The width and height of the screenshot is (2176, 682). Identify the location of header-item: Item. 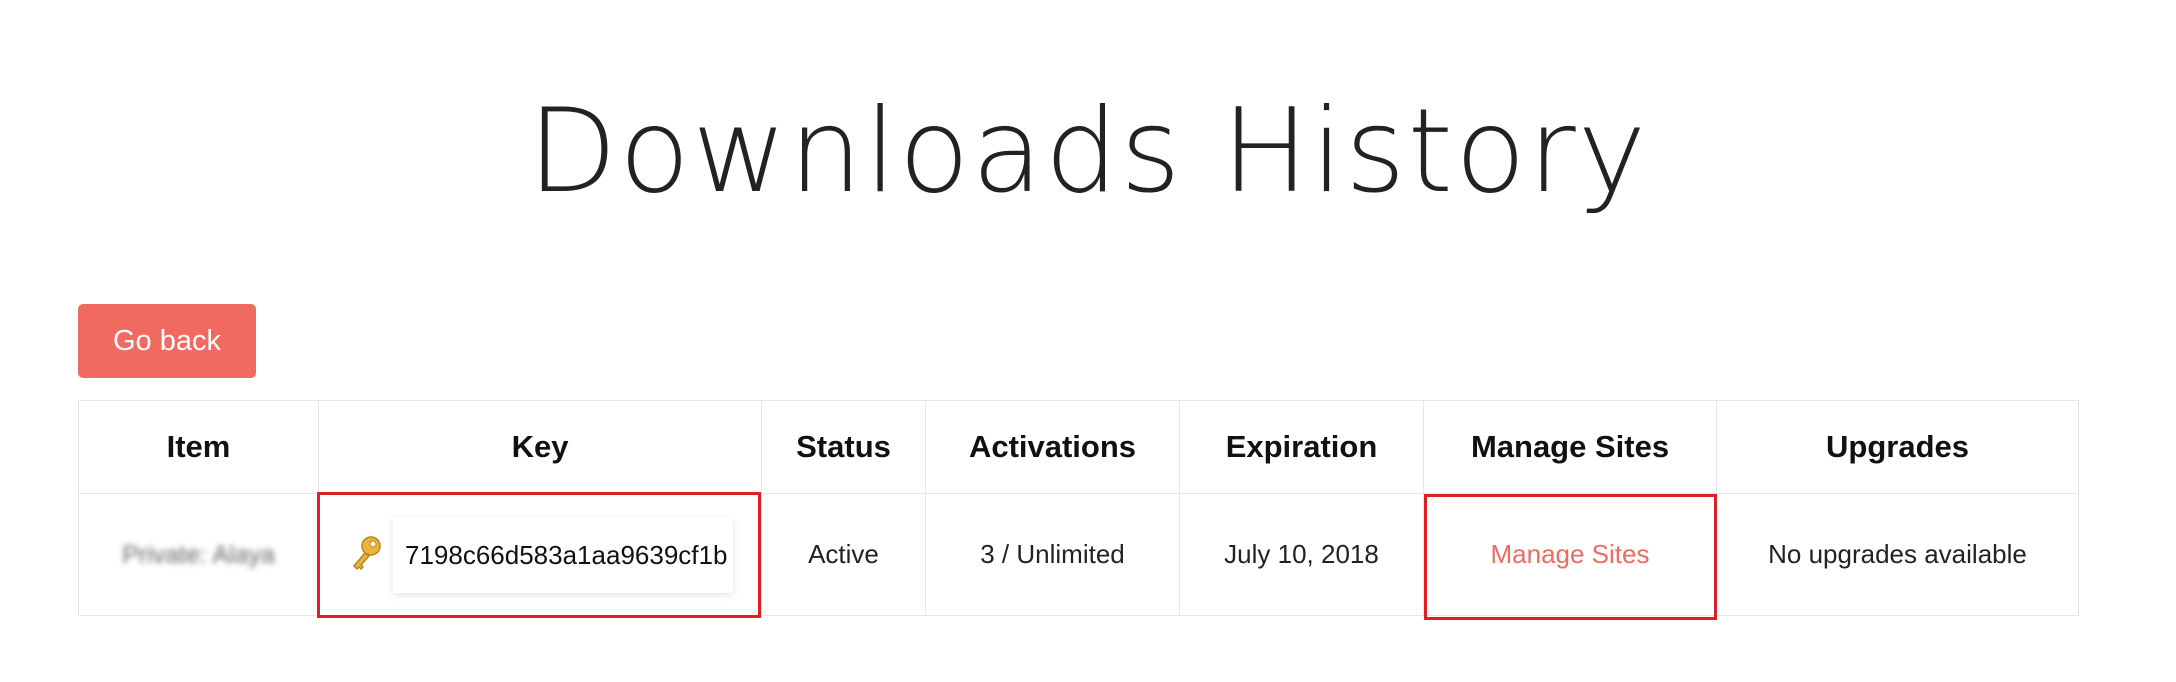
(198, 447).